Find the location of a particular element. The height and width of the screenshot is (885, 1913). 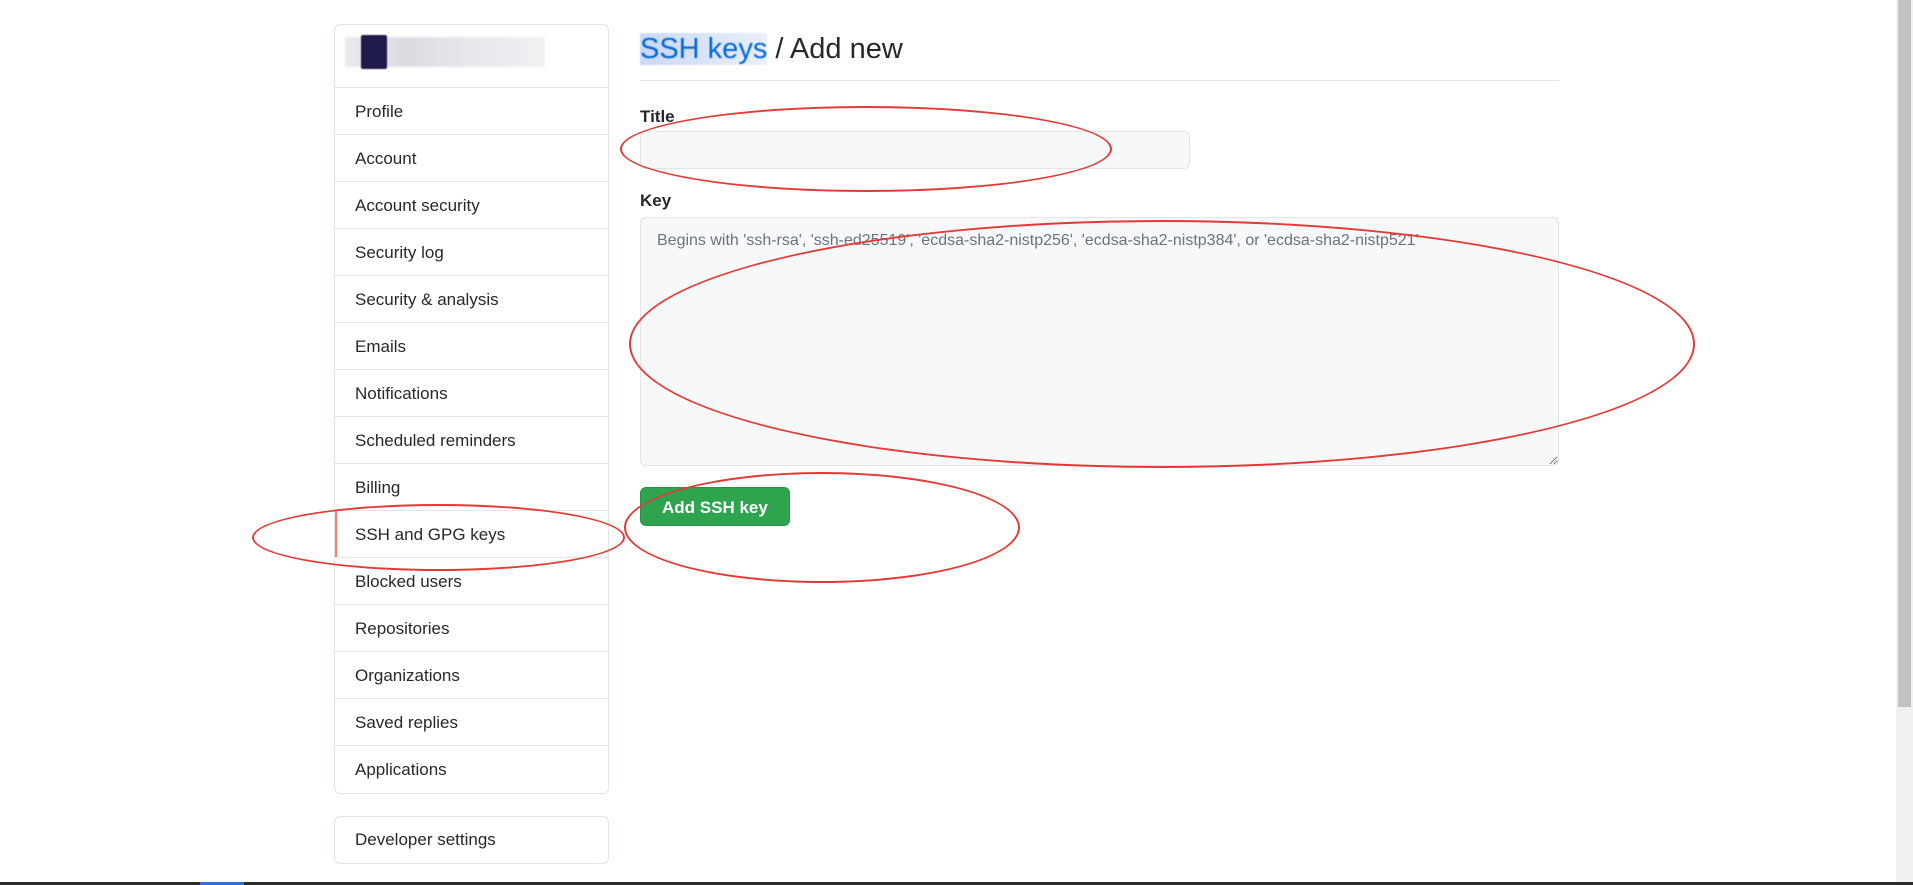

key-textarea is located at coordinates (1099, 341).